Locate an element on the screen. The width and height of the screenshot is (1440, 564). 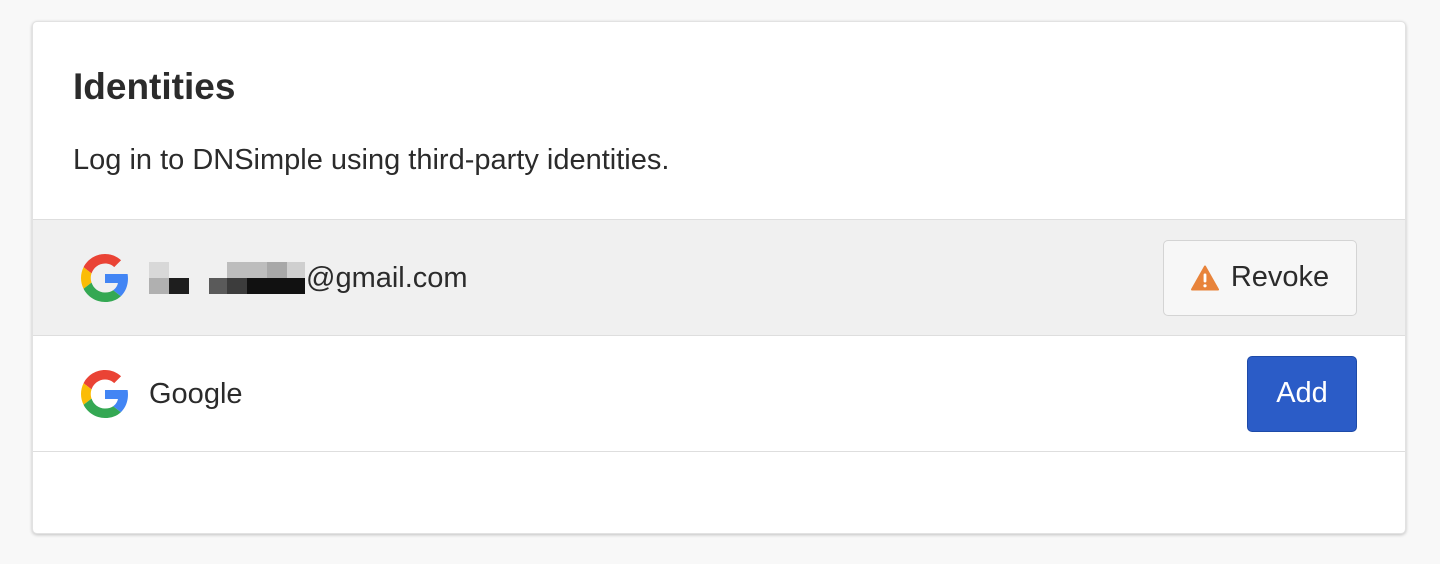
identity-email: @gmail.com is located at coordinates (308, 278).